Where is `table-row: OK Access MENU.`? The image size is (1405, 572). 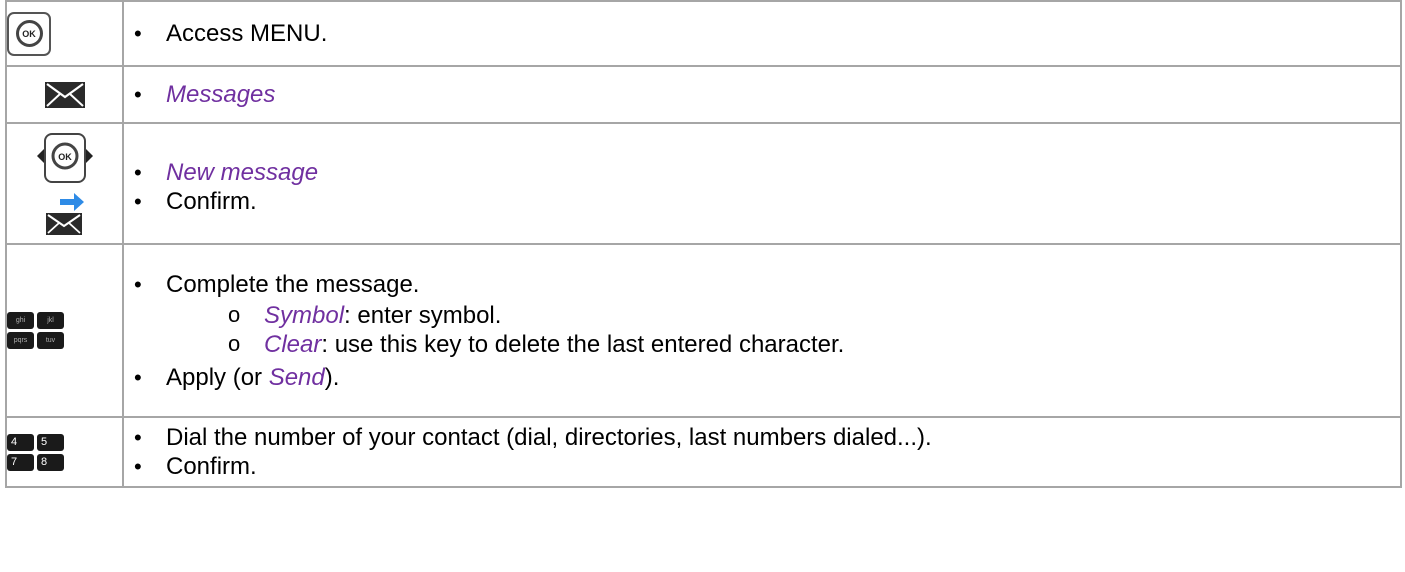
table-row: OK Access MENU. is located at coordinates (703, 33).